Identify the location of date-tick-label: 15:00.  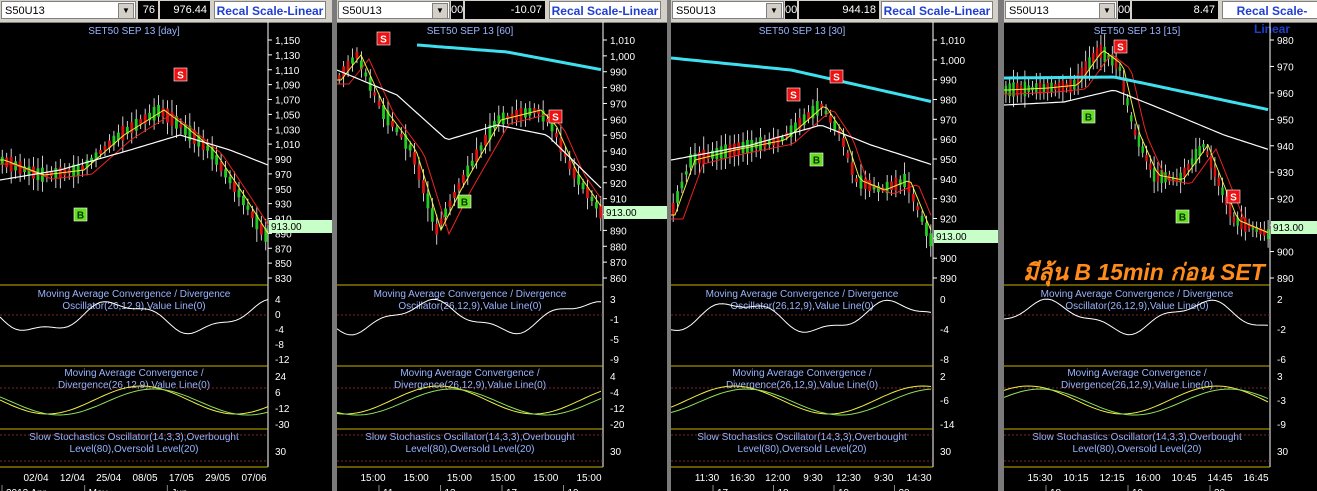
(372, 478).